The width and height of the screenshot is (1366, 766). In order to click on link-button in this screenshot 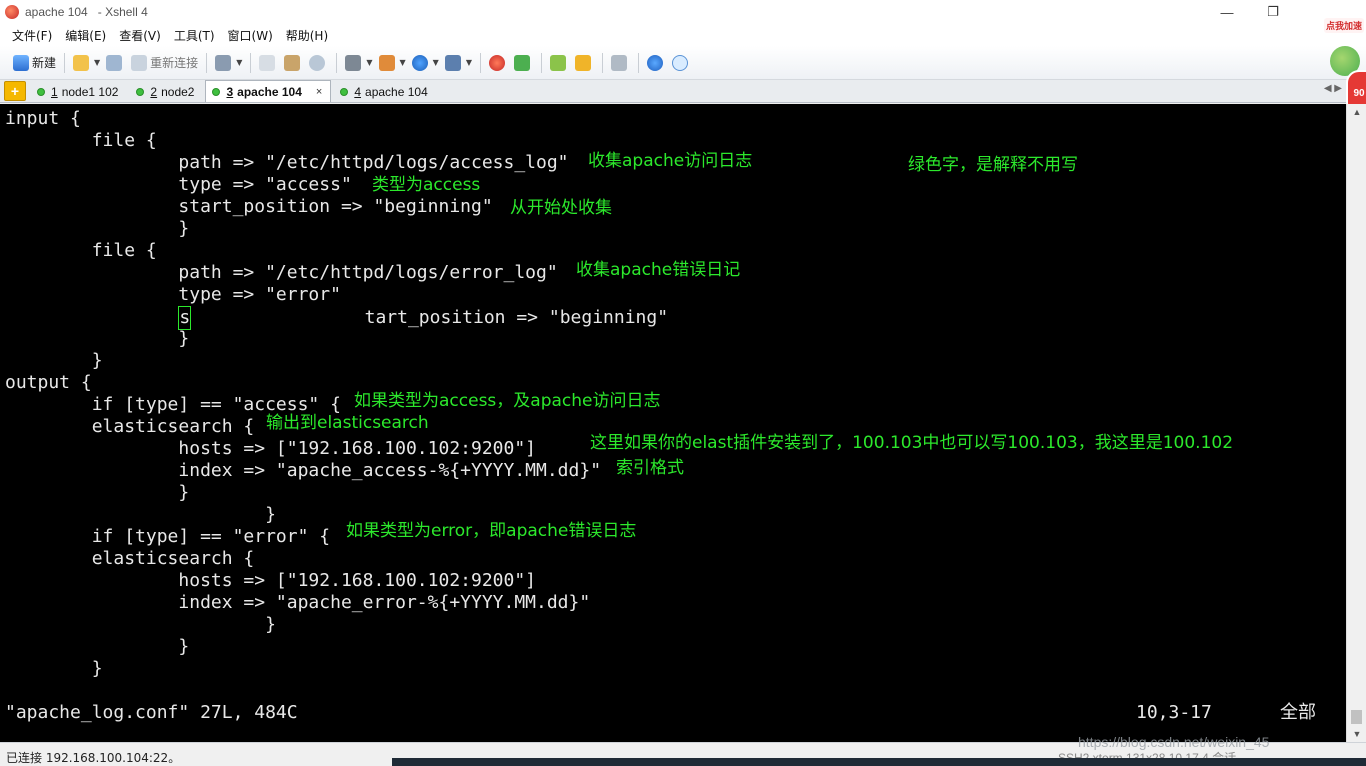, I will do `click(115, 63)`.